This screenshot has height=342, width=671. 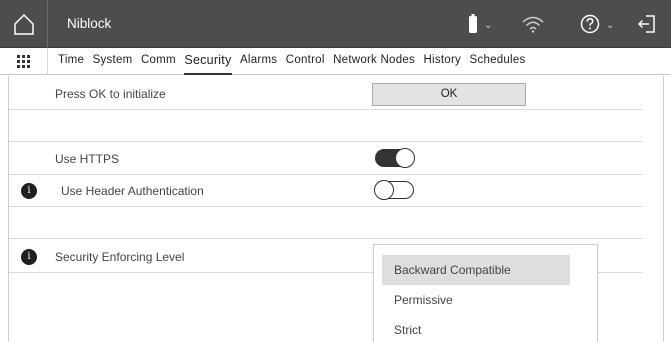 What do you see at coordinates (374, 61) in the screenshot?
I see `tab-network-nodes: Network Nodes` at bounding box center [374, 61].